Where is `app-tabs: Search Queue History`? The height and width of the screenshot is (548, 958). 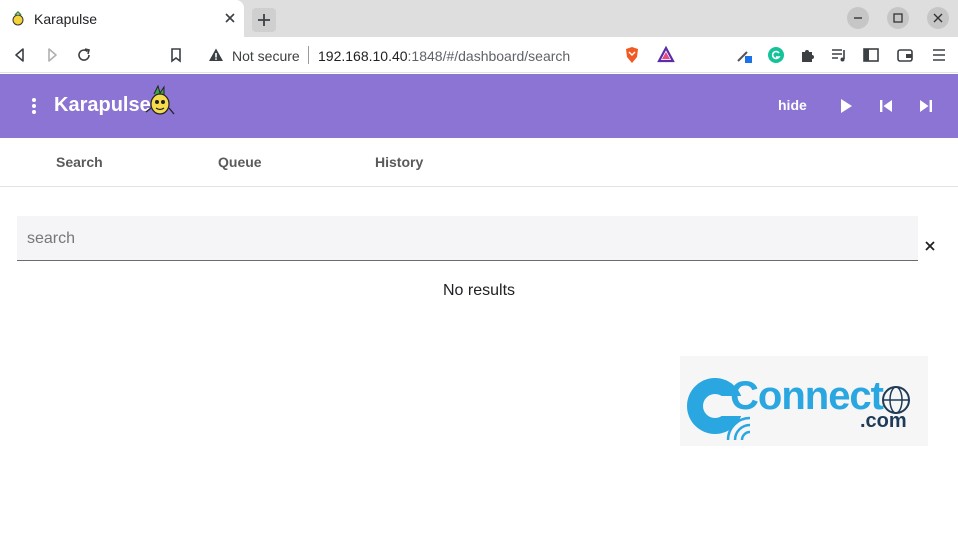
app-tabs: Search Queue History is located at coordinates (479, 162).